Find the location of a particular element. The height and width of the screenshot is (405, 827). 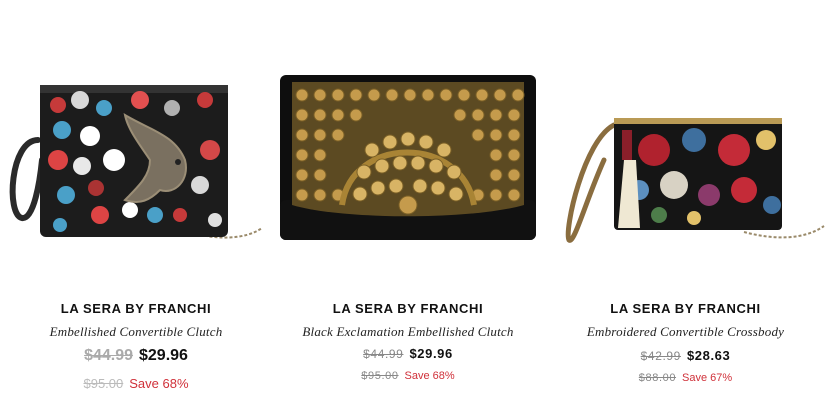

sale-price: $28.63 is located at coordinates (708, 355).